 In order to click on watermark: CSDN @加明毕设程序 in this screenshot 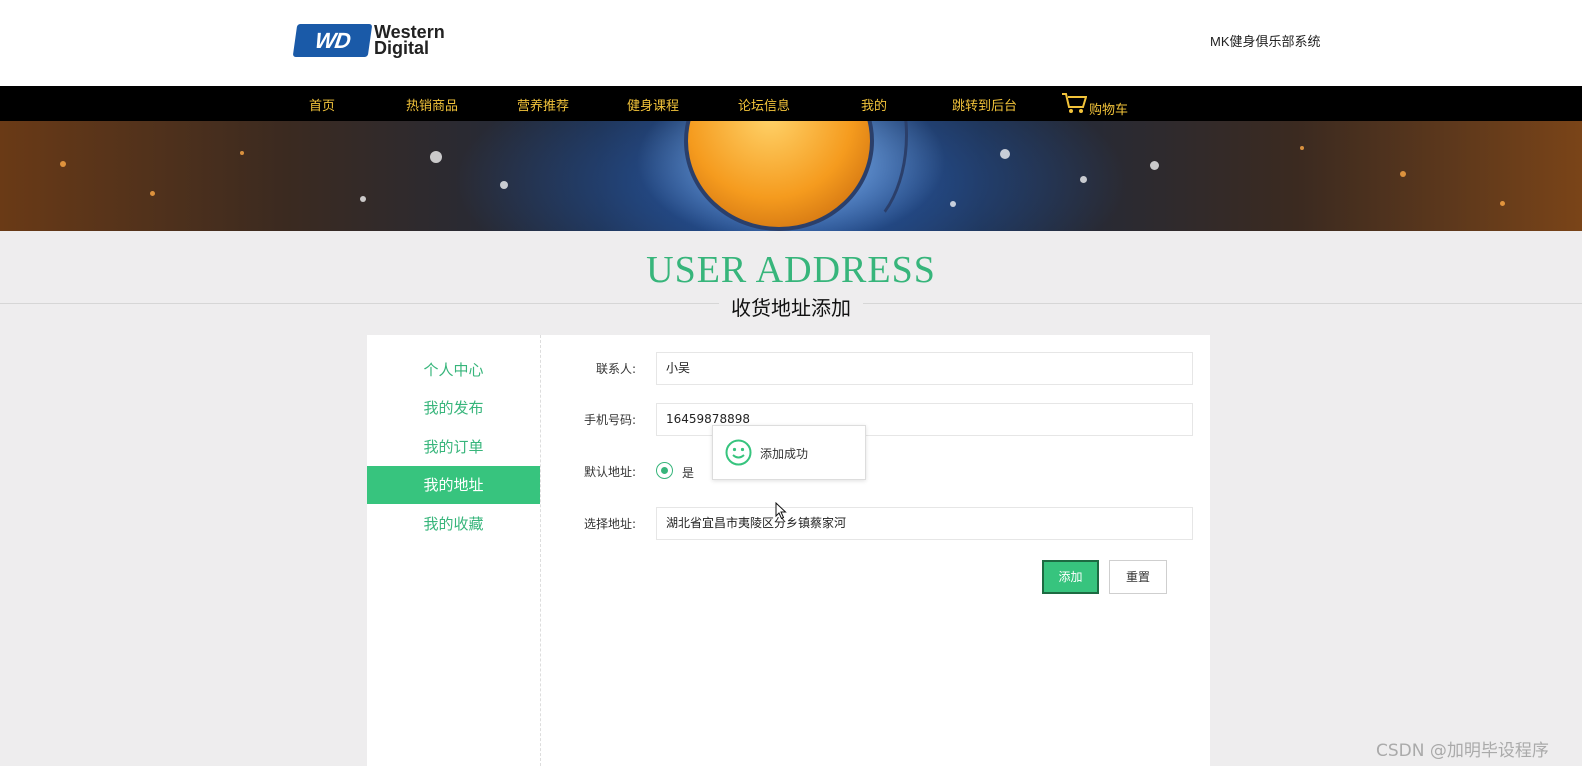, I will do `click(1462, 751)`.